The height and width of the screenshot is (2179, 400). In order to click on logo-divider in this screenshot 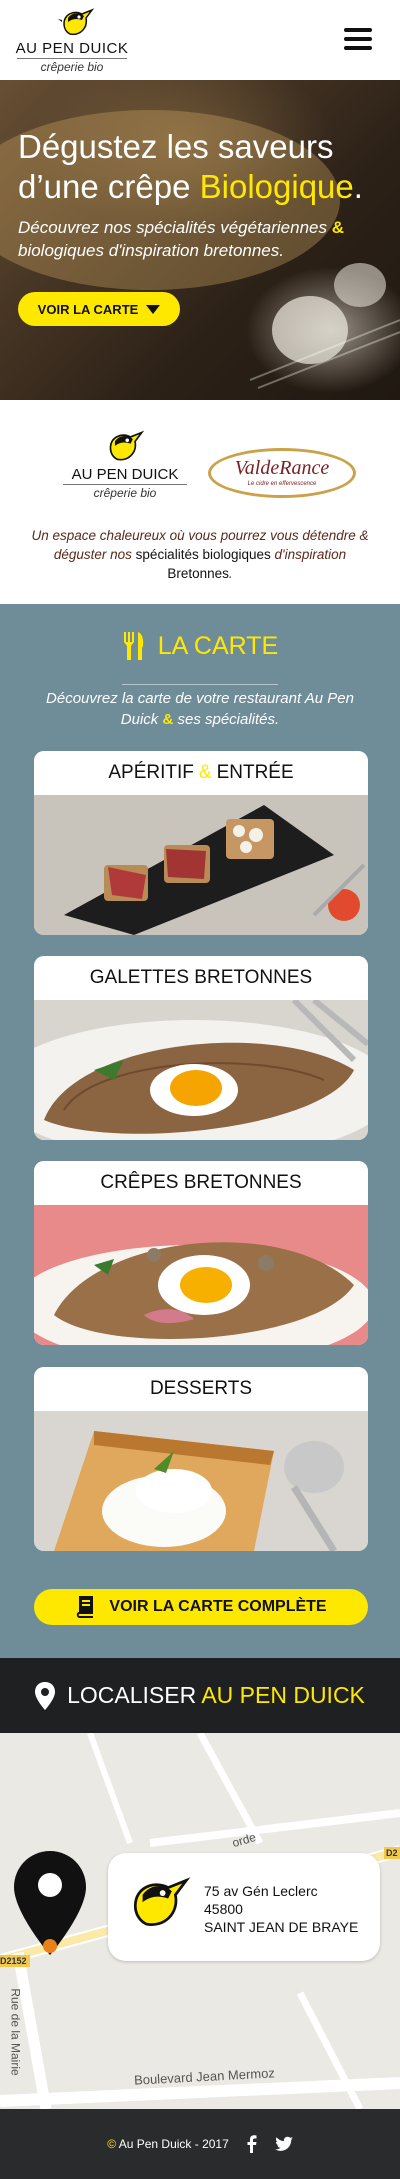, I will do `click(72, 58)`.